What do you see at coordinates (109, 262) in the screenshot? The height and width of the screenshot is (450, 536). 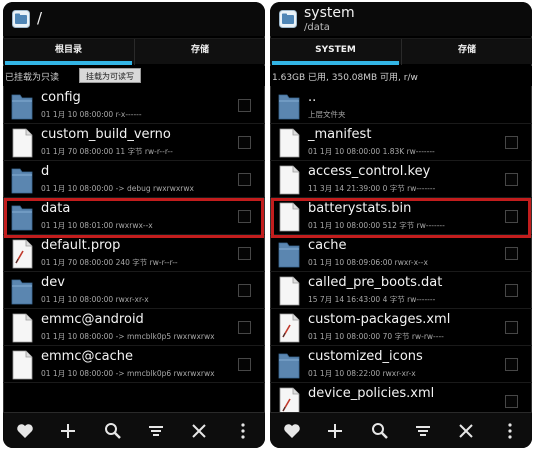 I see `file-meta: 01 1月 70 08:00:00 240 字节 rw-r--r--` at bounding box center [109, 262].